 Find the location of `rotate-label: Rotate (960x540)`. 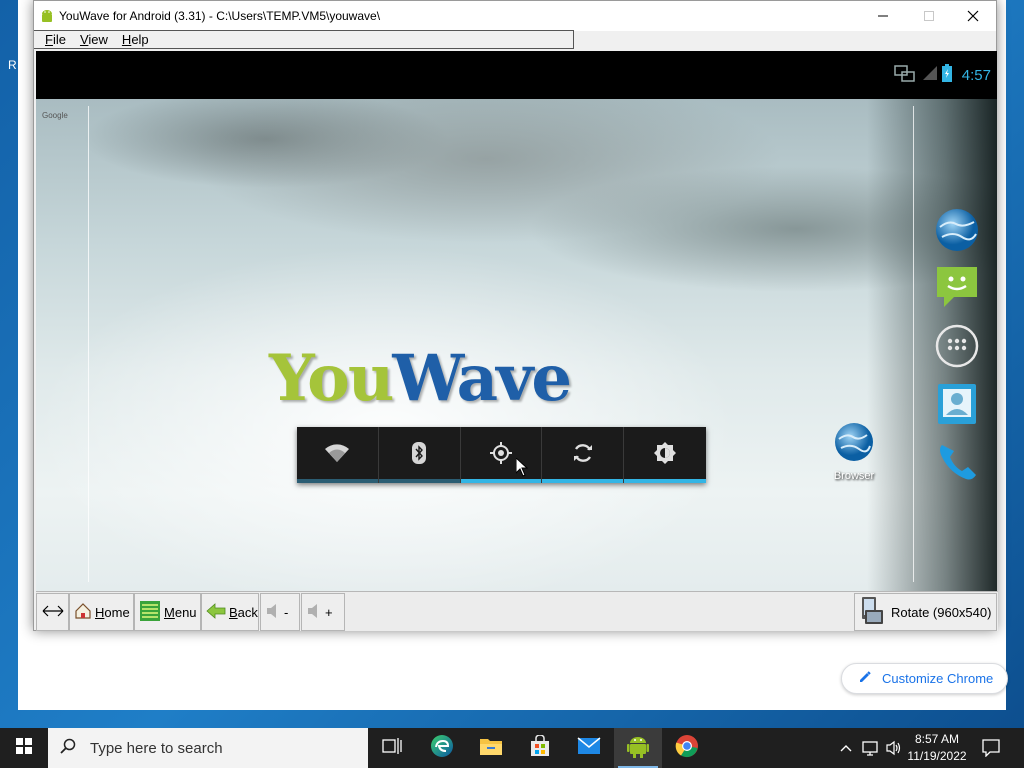

rotate-label: Rotate (960x540) is located at coordinates (941, 612).